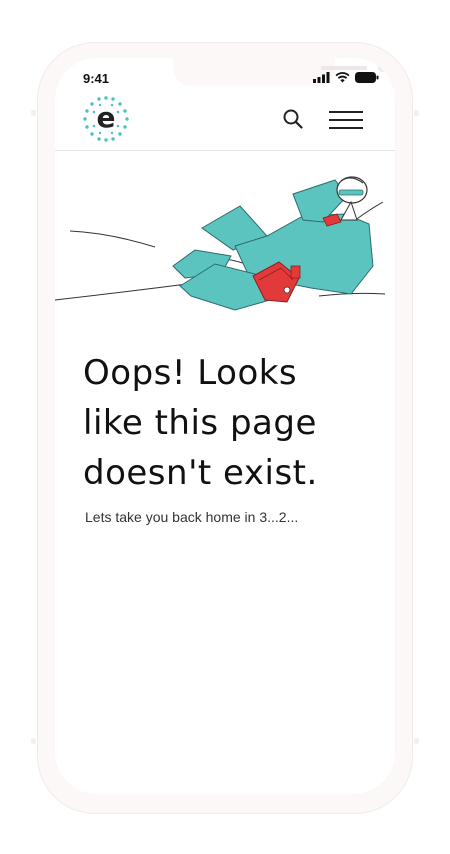 The width and height of the screenshot is (450, 854). Describe the element at coordinates (190, 373) in the screenshot. I see `title-line: Oops! Looks` at that location.